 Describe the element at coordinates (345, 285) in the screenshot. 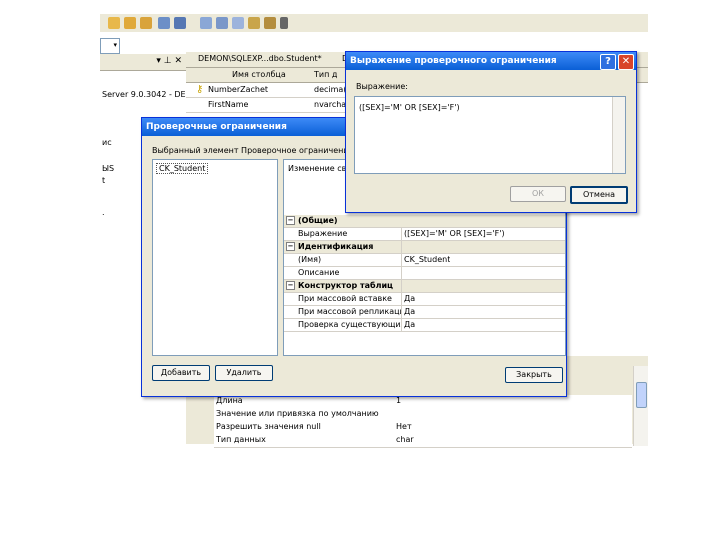

I see `category-label: Конструктор таблиц` at that location.